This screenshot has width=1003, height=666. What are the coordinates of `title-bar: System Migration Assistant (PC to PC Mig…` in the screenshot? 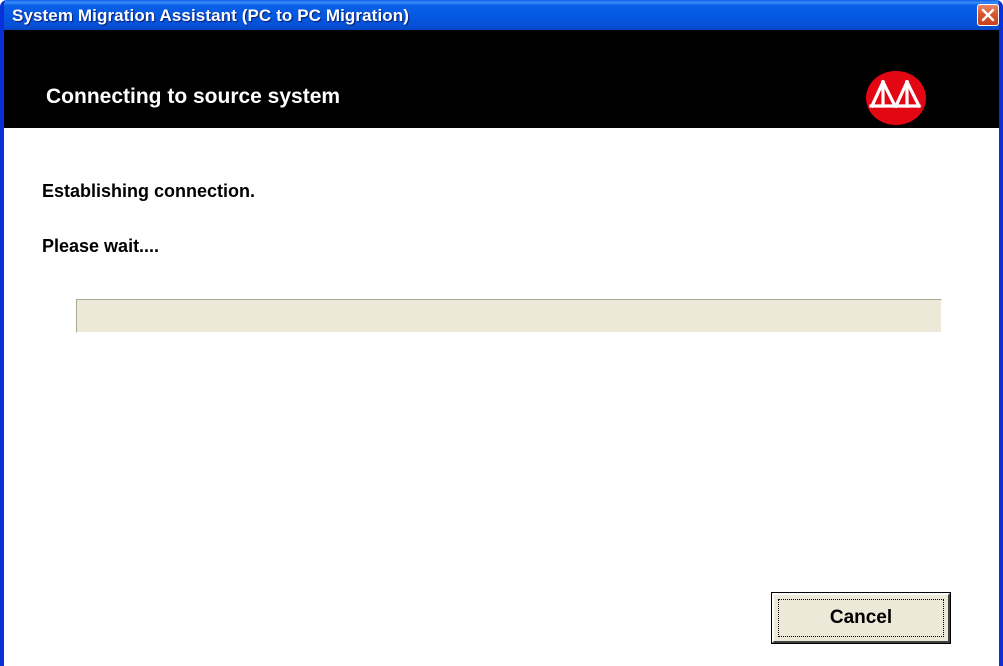 It's located at (501, 15).